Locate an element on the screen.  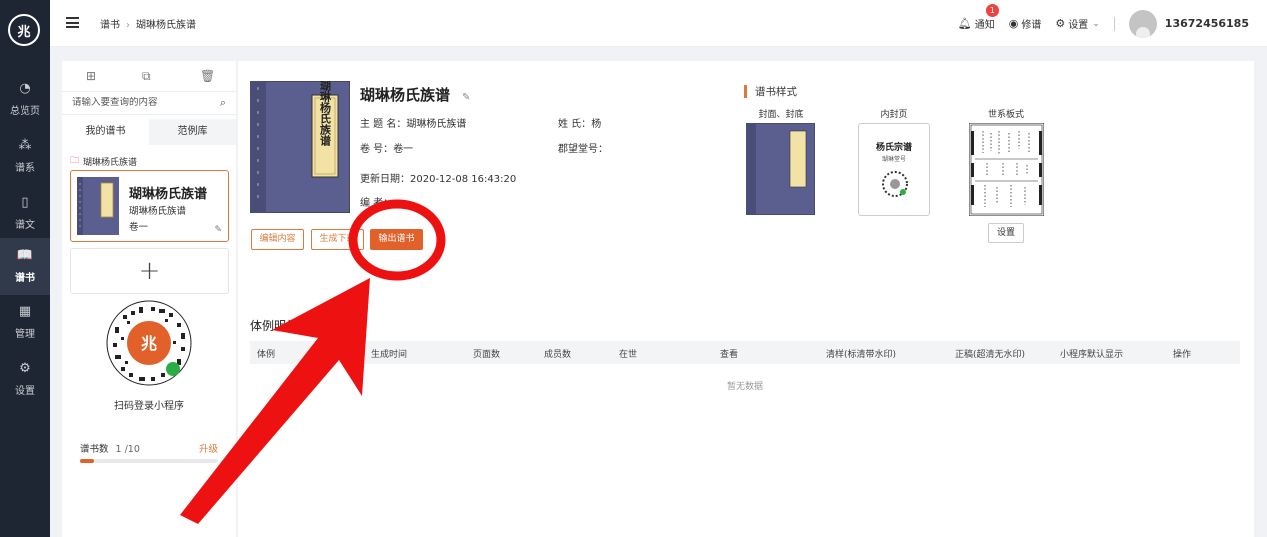
empty-state: 暂无数据 is located at coordinates (744, 387).